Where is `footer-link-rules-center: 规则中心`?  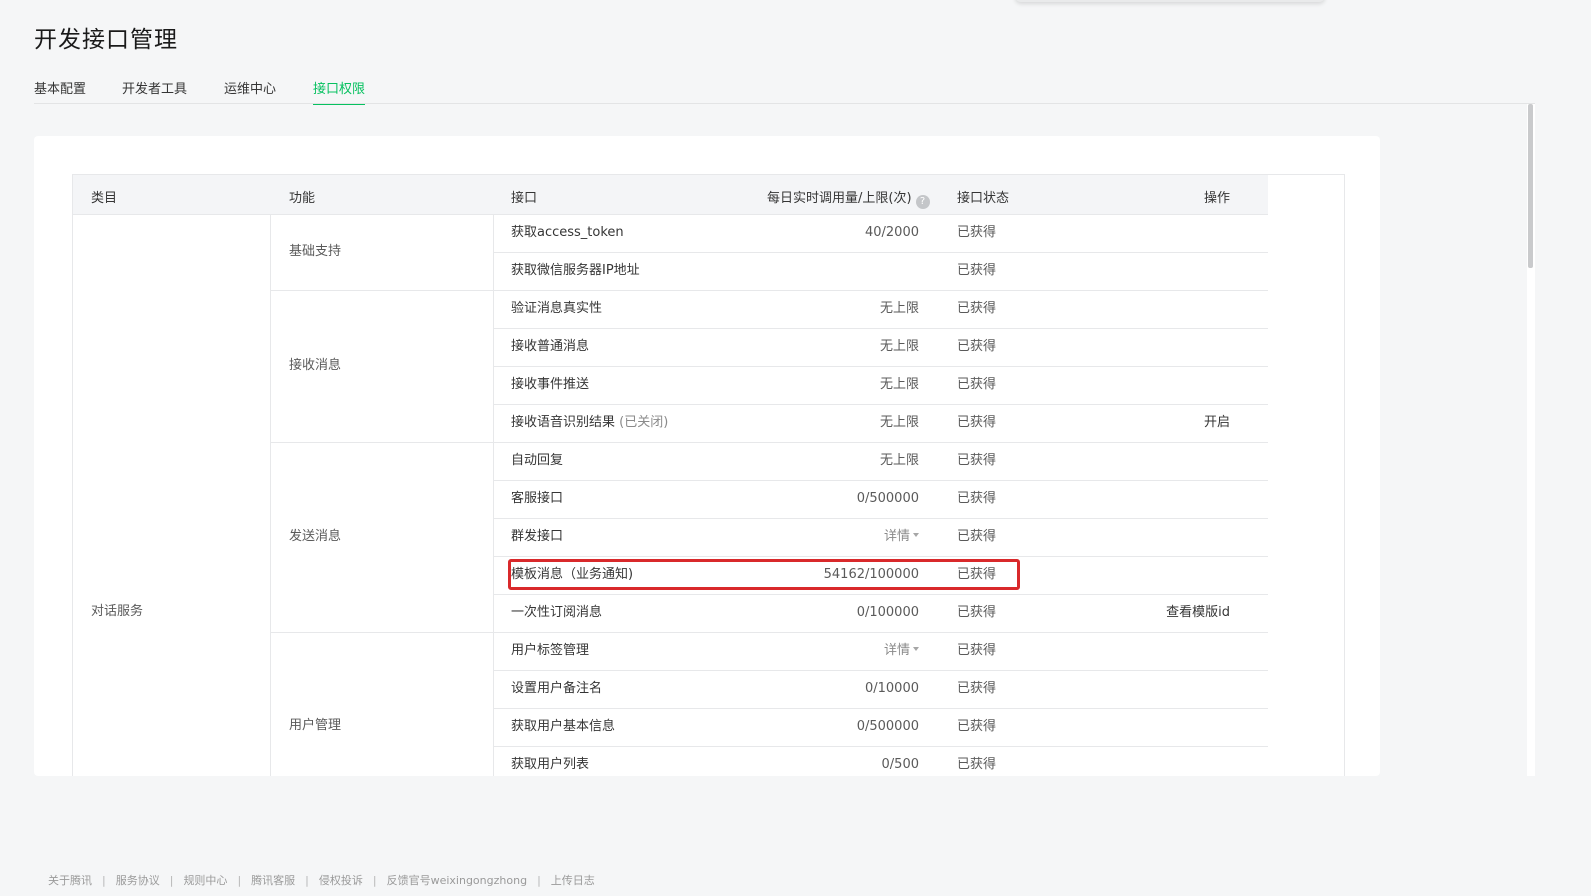 footer-link-rules-center: 规则中心 is located at coordinates (205, 880).